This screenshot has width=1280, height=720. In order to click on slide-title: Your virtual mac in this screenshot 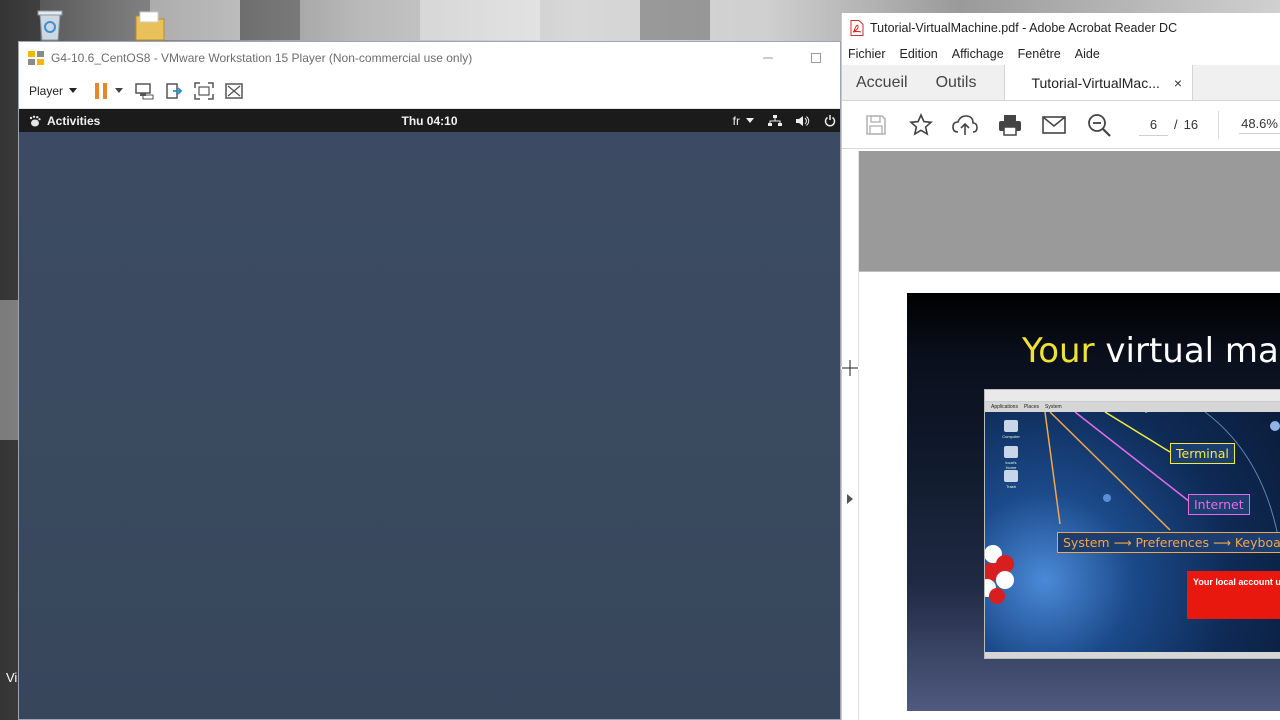, I will do `click(1151, 351)`.